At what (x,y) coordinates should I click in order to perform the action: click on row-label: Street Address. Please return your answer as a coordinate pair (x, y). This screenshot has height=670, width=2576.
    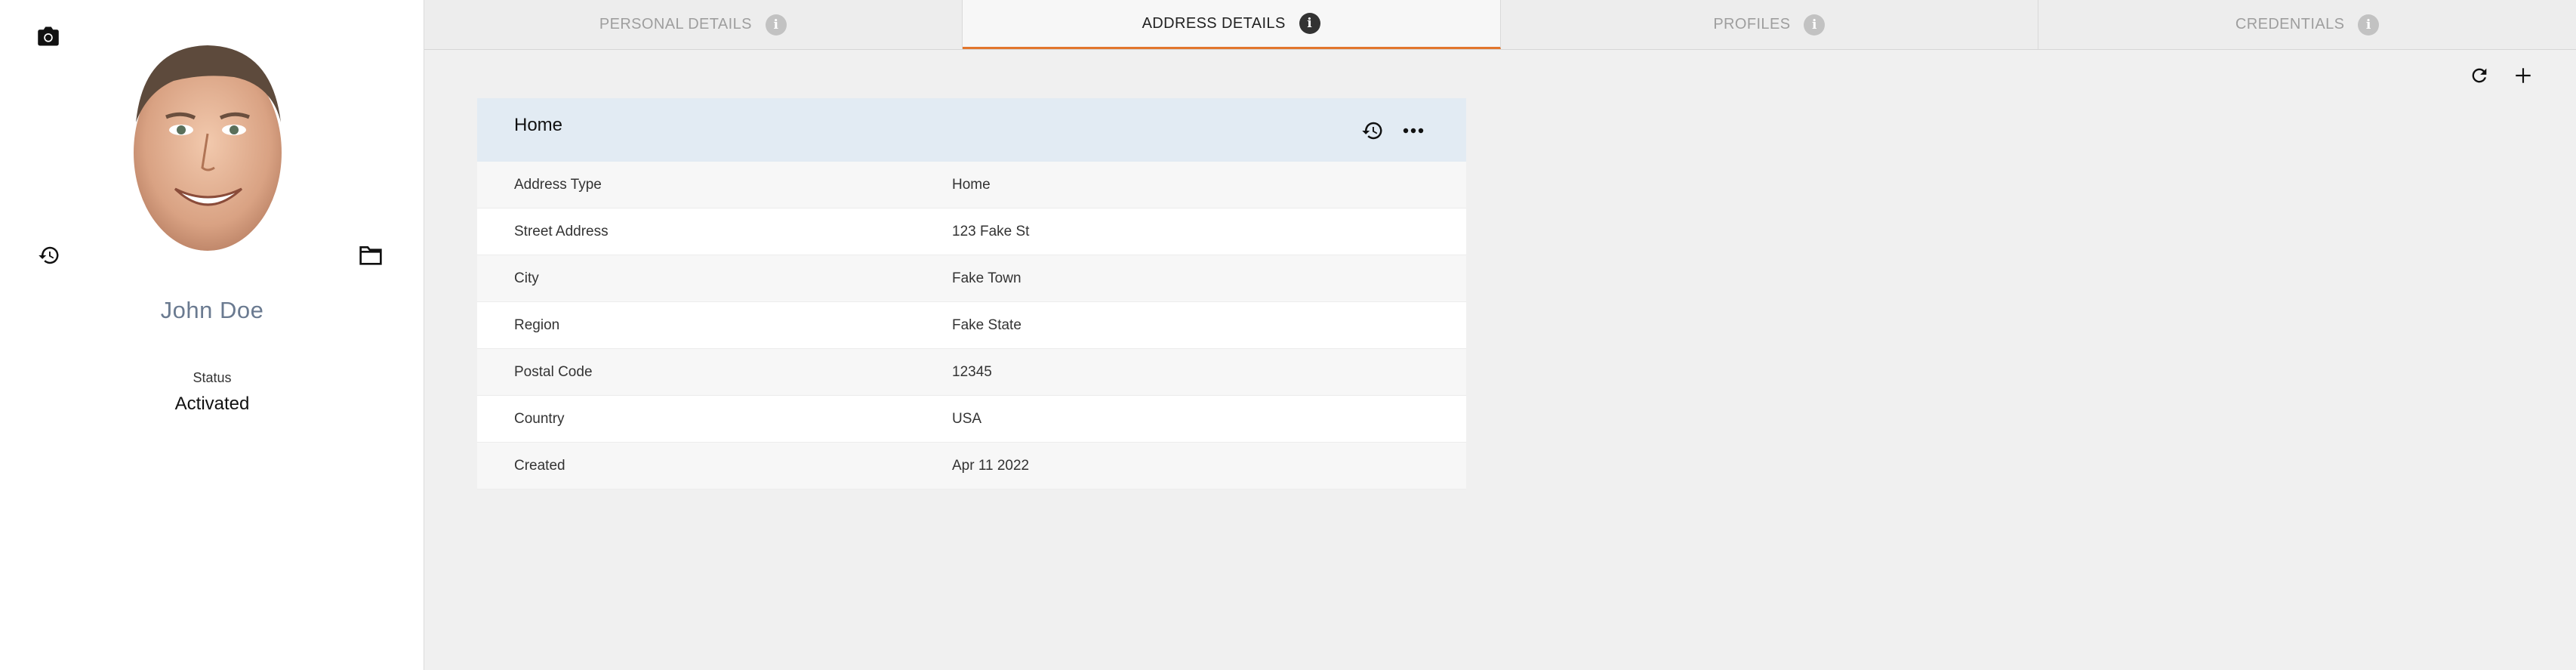
    Looking at the image, I should click on (561, 231).